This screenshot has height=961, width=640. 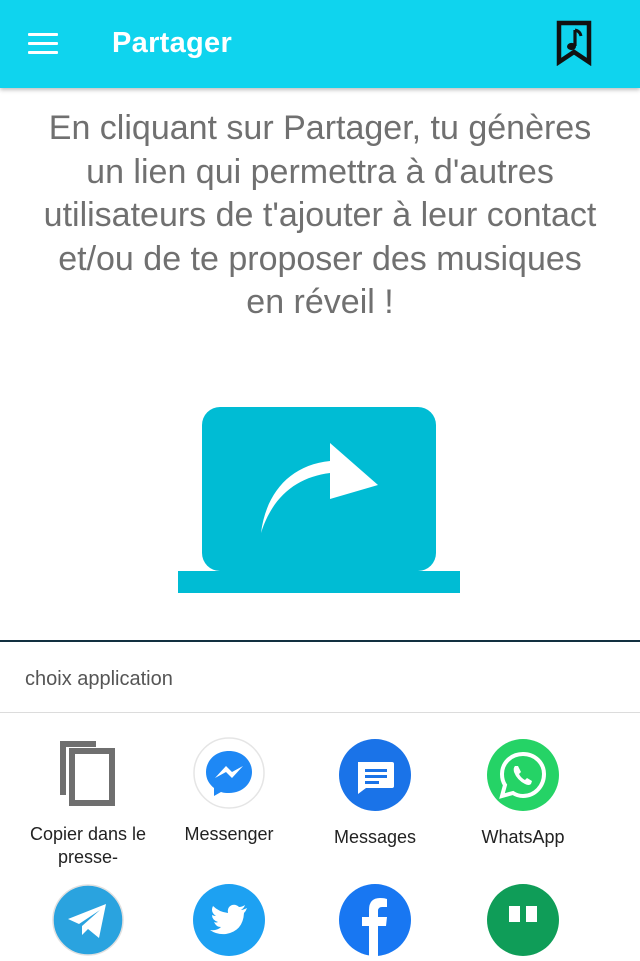 I want to click on share-arrow-laptop-icon, so click(x=319, y=500).